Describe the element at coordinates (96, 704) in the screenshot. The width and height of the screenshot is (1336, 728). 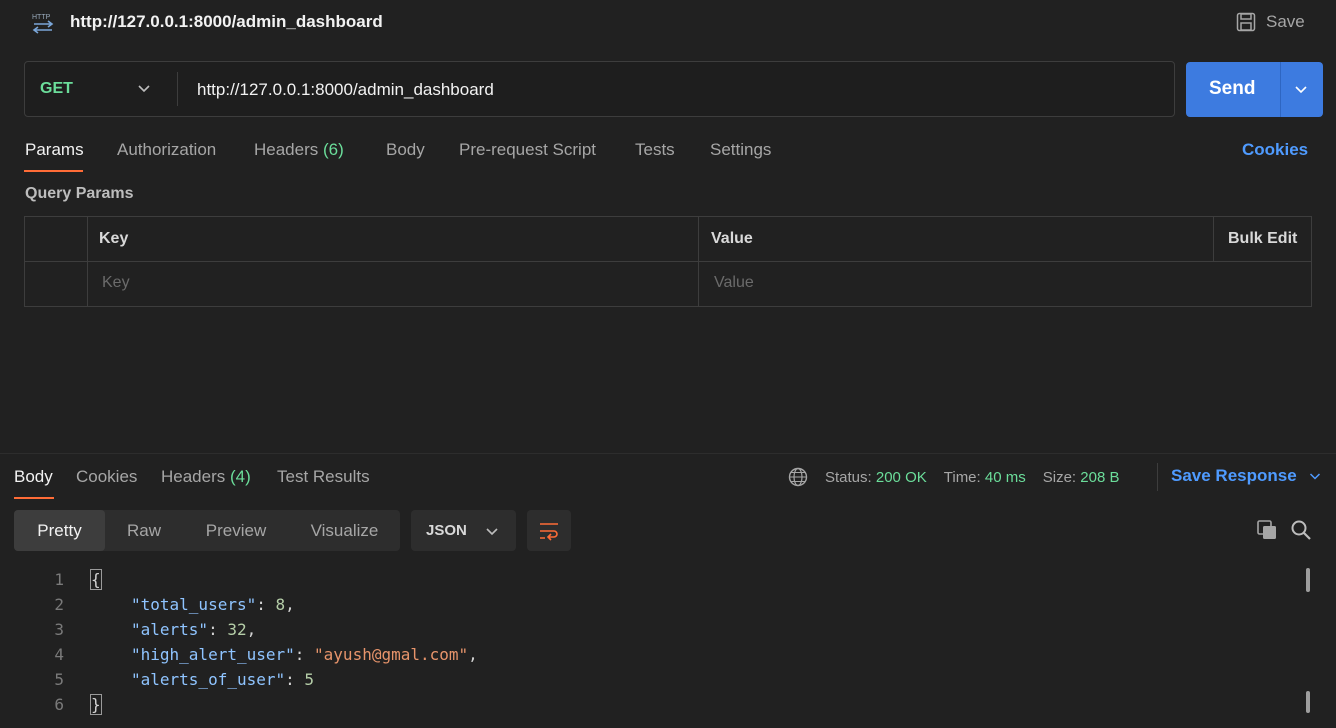
I see `close-brace: }` at that location.